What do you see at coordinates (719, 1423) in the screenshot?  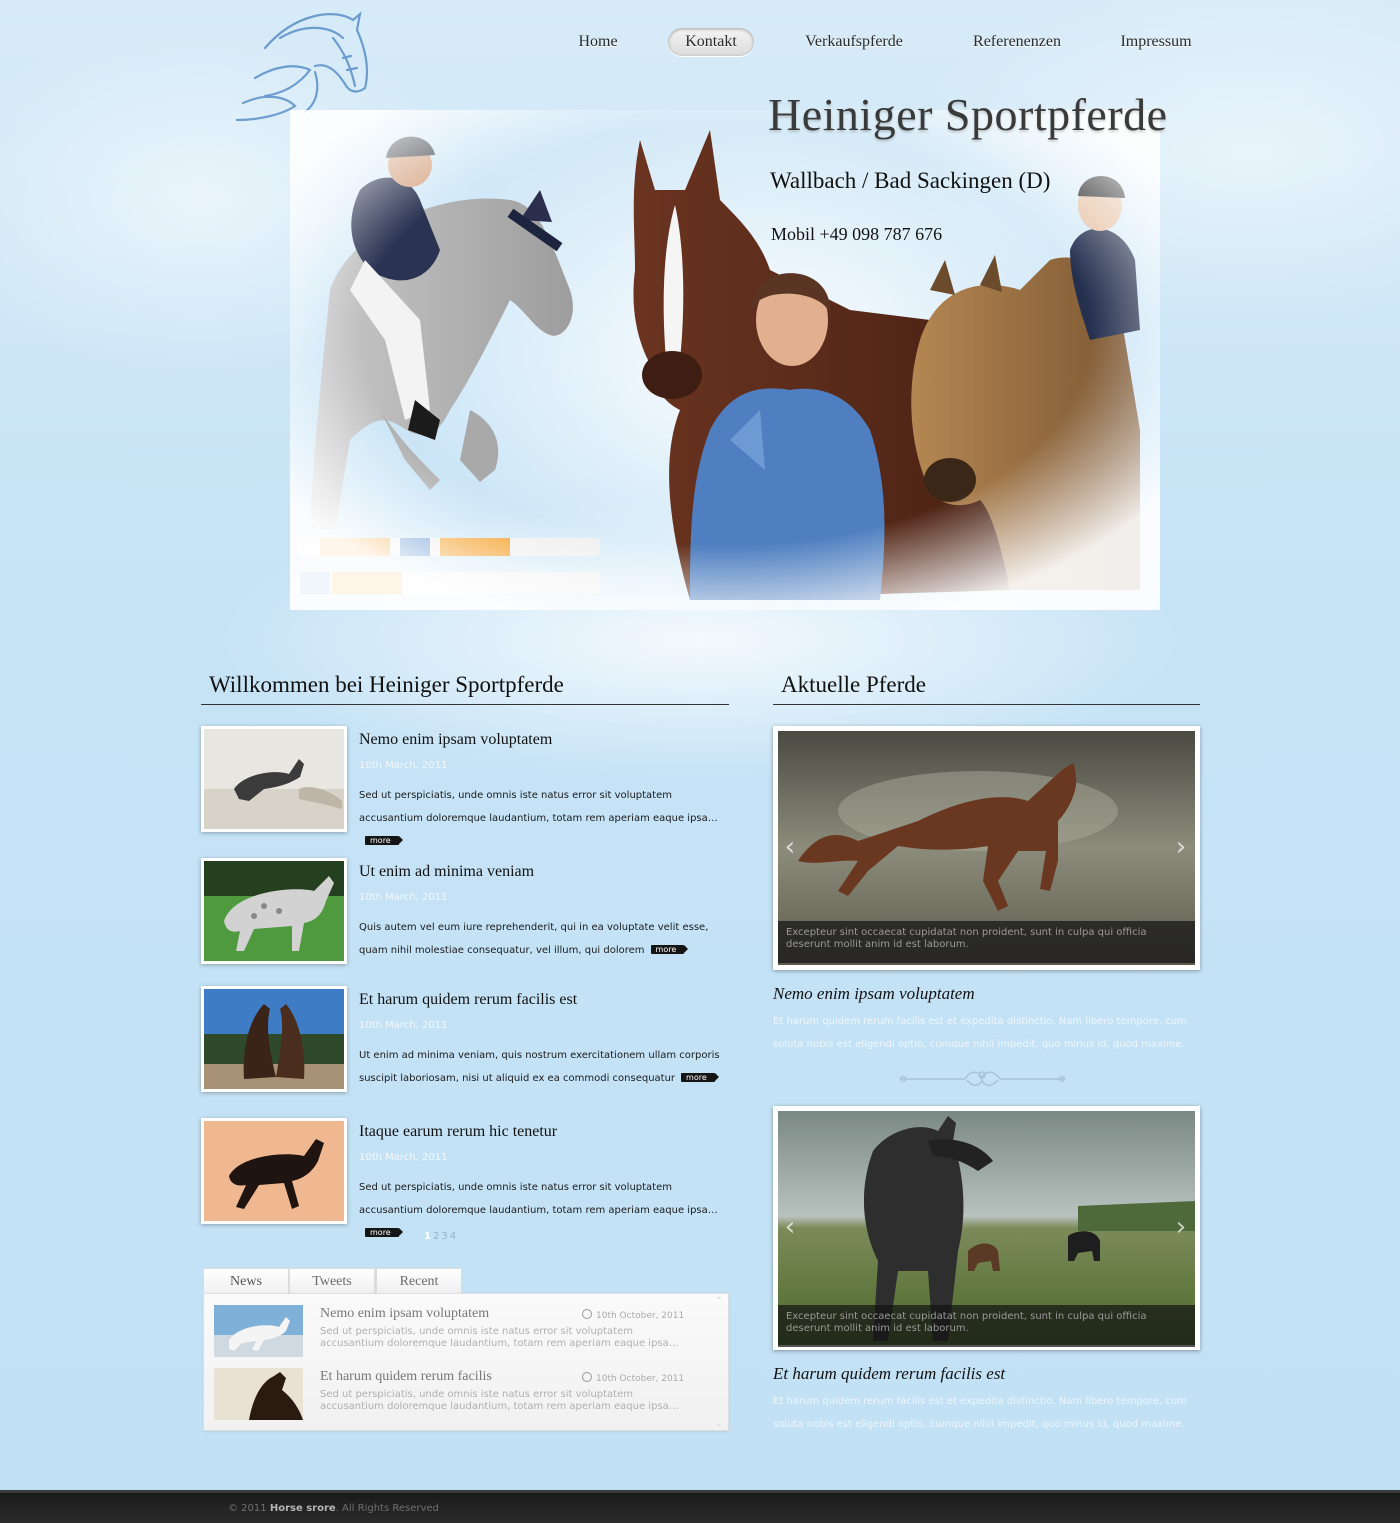 I see `scroll-down-icon: ⌄` at bounding box center [719, 1423].